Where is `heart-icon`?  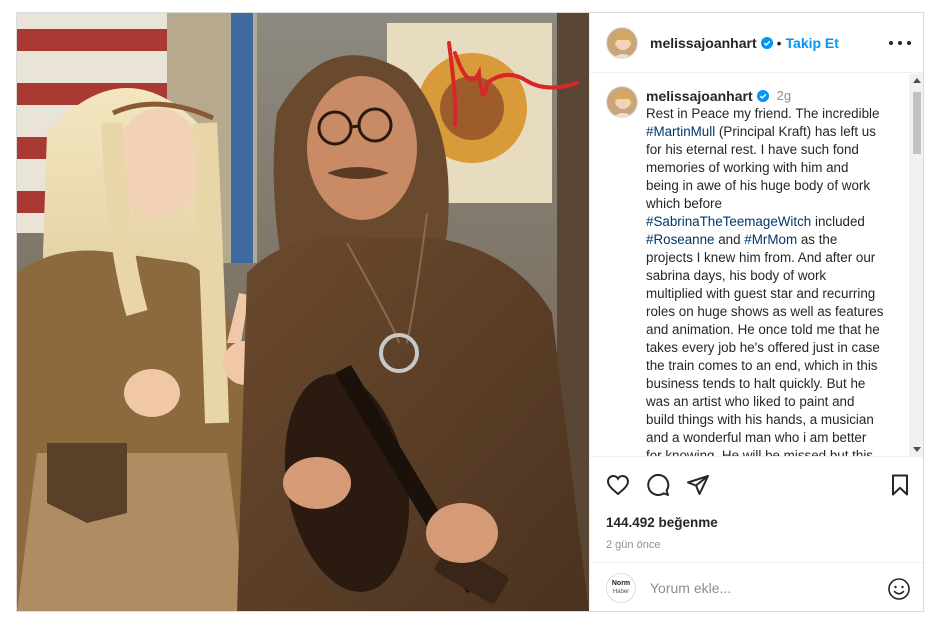
heart-icon is located at coordinates (618, 485).